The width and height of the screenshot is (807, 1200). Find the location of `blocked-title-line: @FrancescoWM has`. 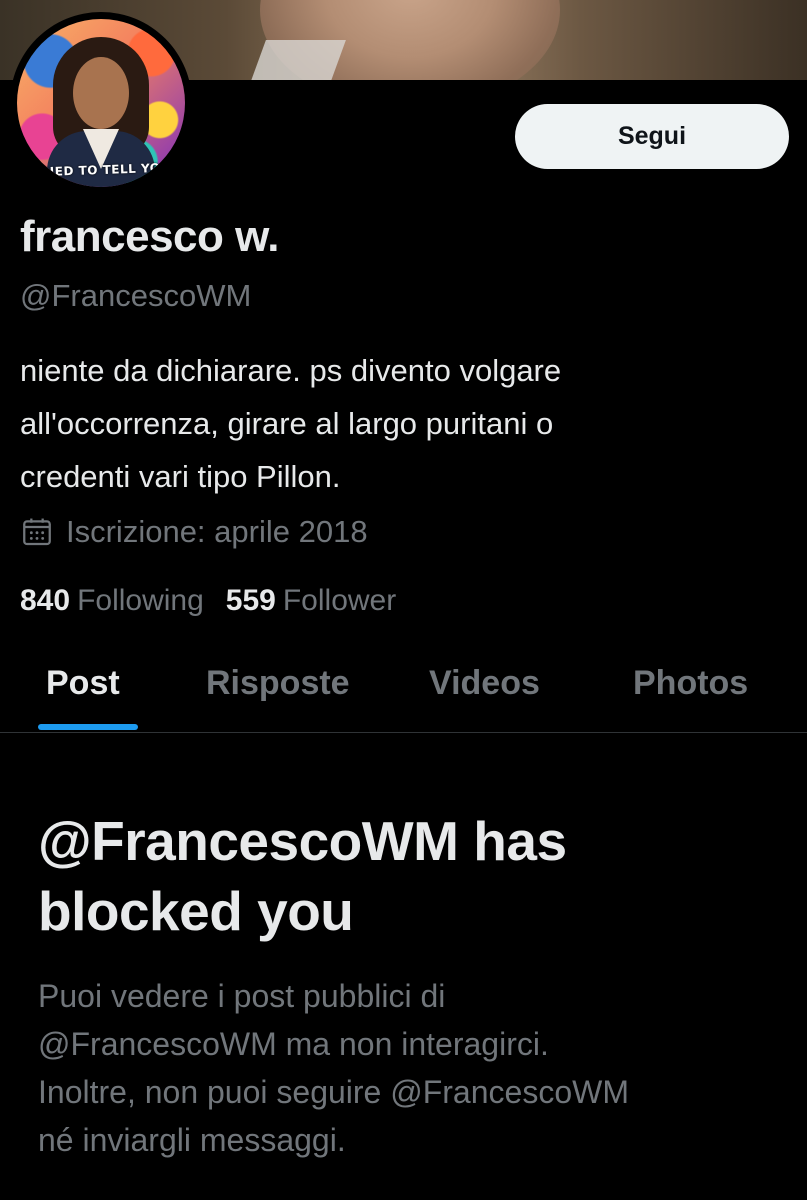

blocked-title-line: @FrancescoWM has is located at coordinates (302, 841).